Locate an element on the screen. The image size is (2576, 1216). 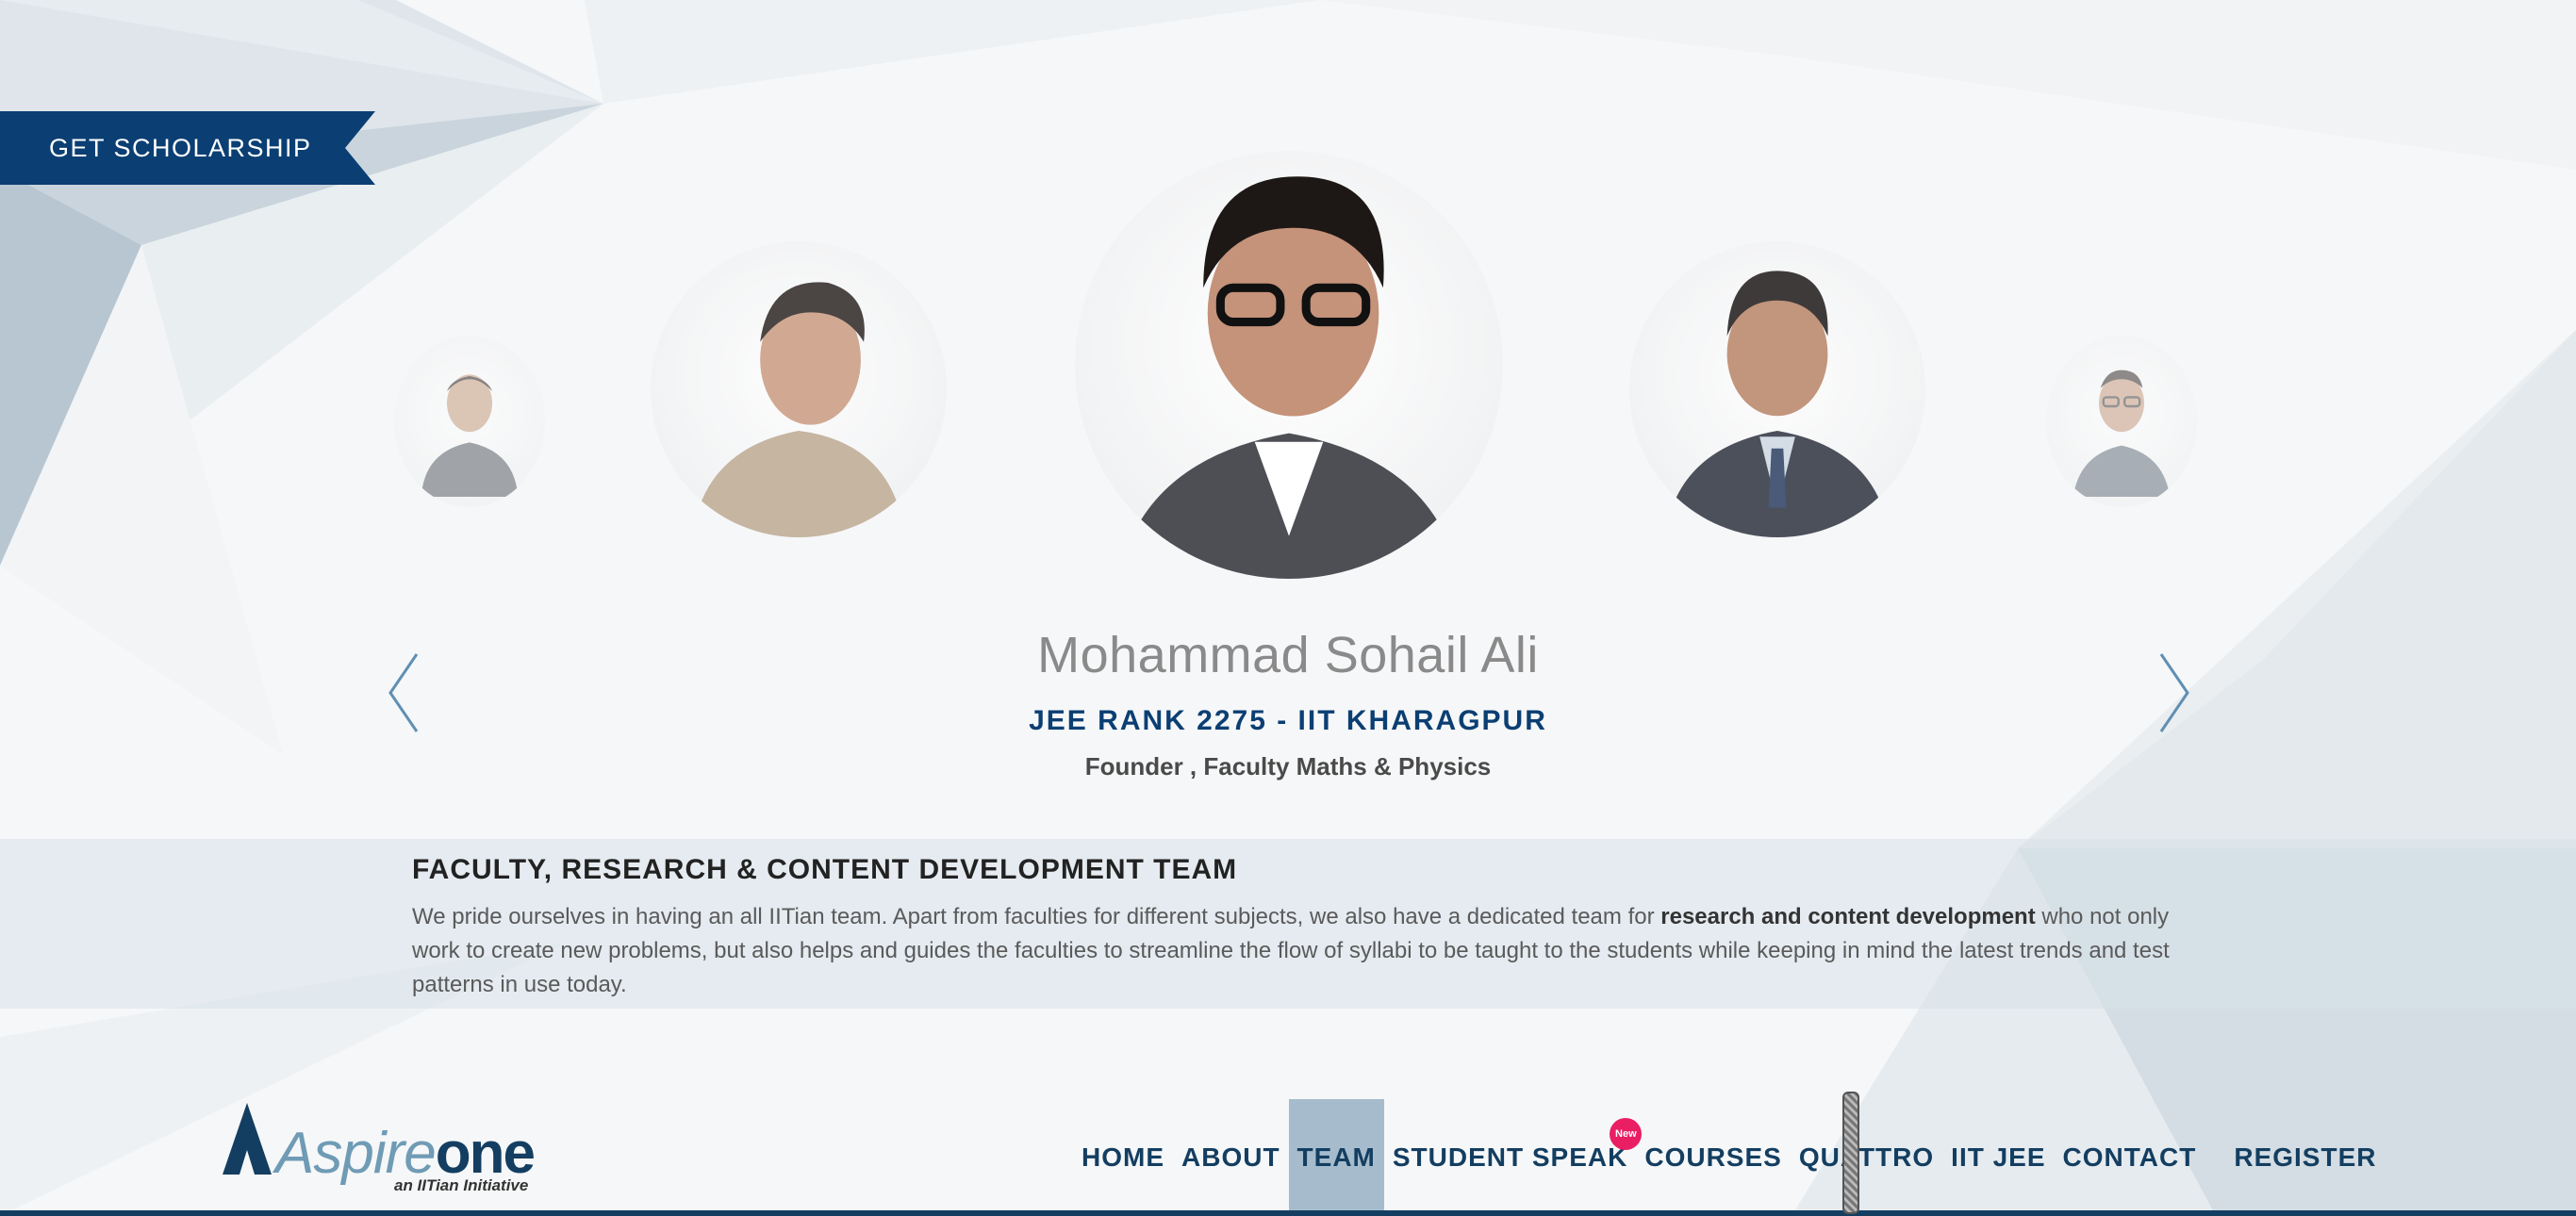
member-role: Founder , Faculty Maths & Physics is located at coordinates (1288, 766).